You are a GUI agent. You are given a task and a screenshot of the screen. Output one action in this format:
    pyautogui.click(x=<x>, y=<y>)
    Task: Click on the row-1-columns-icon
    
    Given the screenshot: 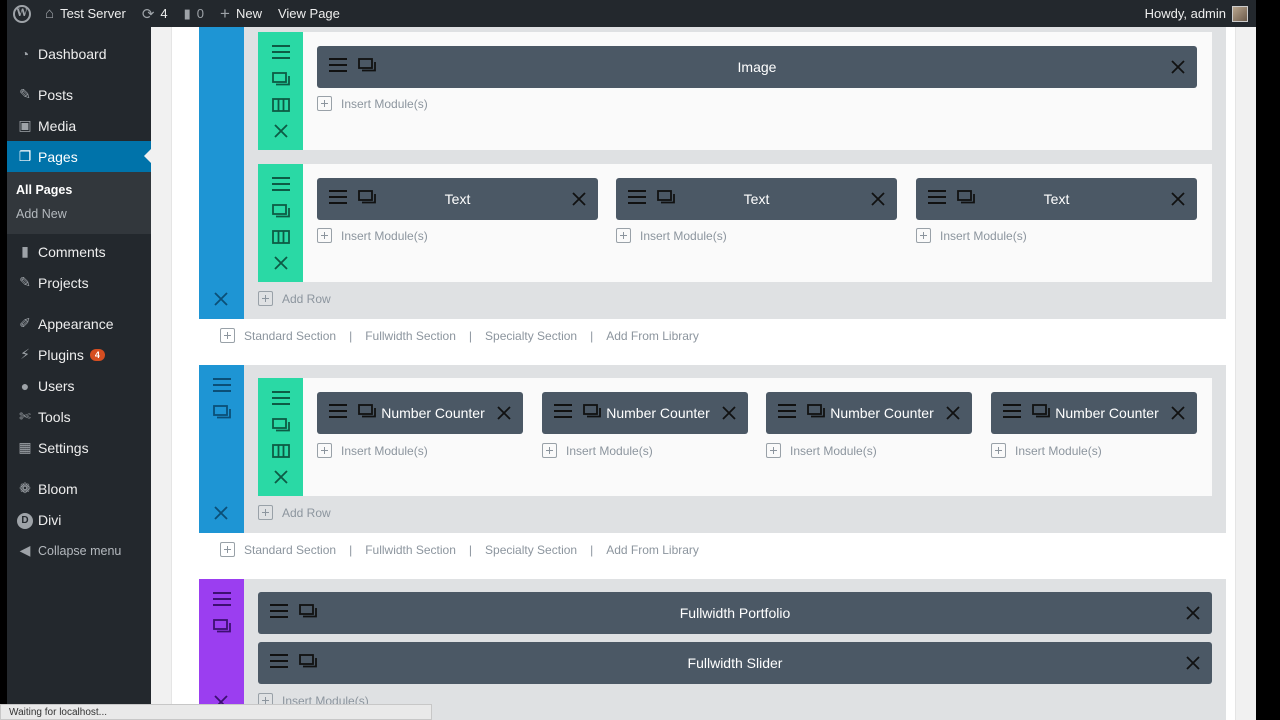 What is the action you would take?
    pyautogui.click(x=281, y=105)
    